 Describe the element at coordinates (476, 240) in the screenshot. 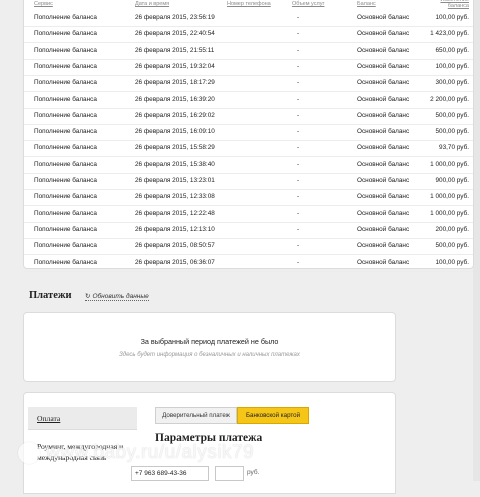

I see `page-edge` at that location.